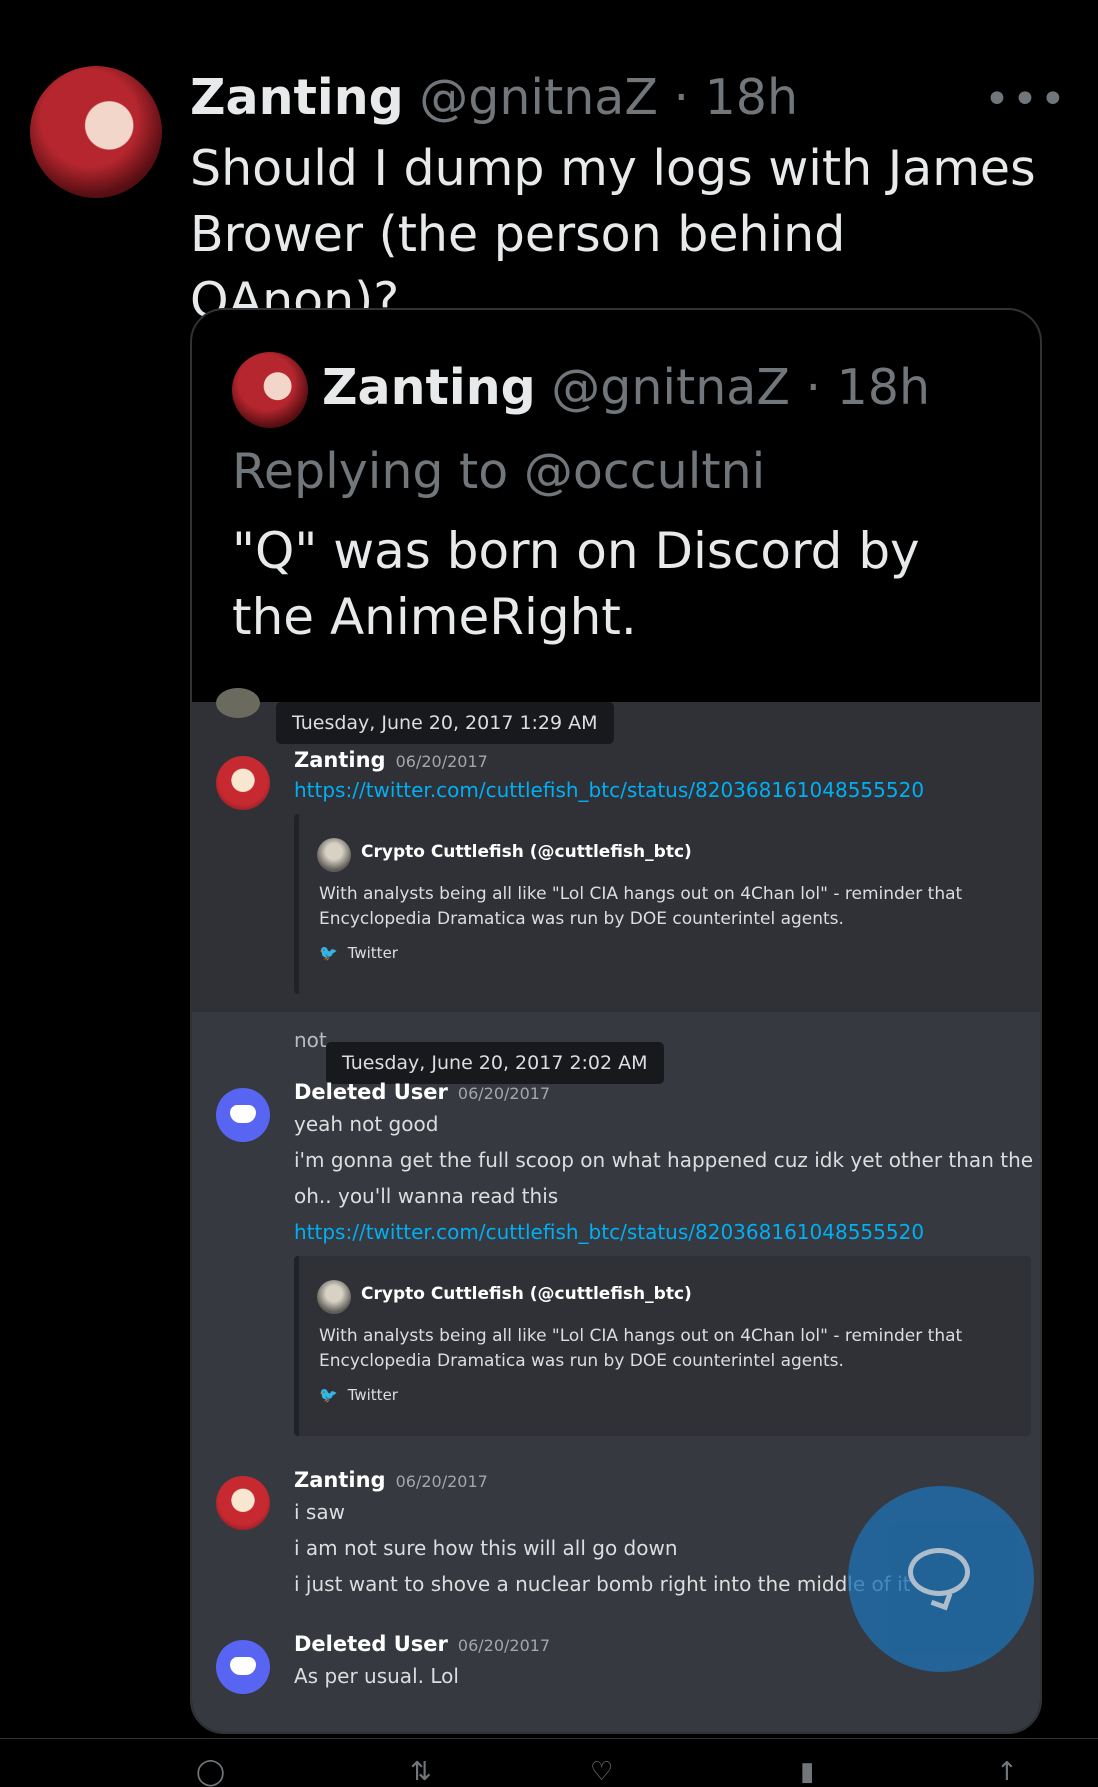  What do you see at coordinates (376, 1676) in the screenshot?
I see `message-line: As per usual. Lol` at bounding box center [376, 1676].